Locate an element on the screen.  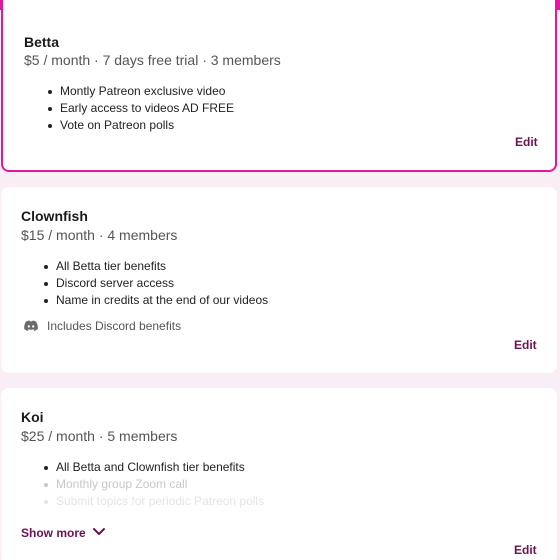
discord-icon is located at coordinates (31, 326).